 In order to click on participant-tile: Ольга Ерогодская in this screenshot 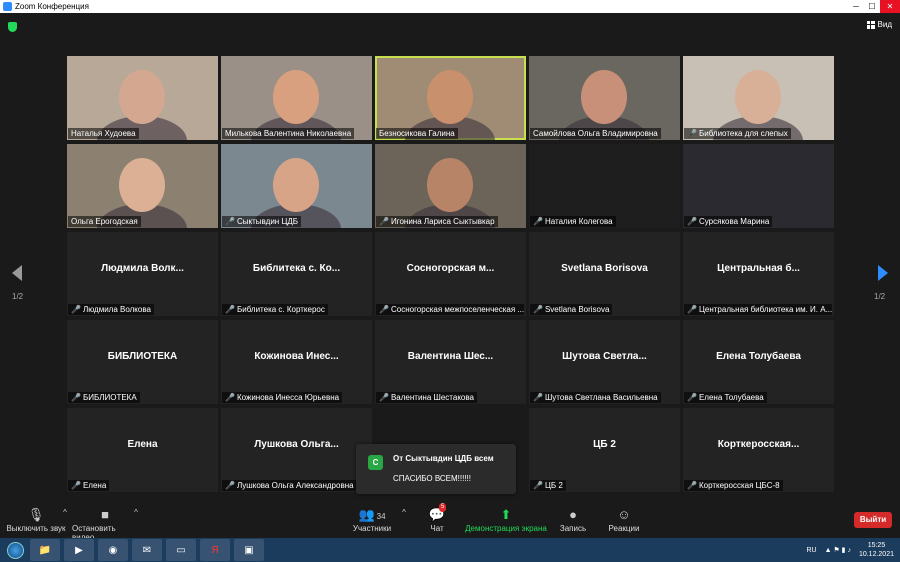, I will do `click(142, 186)`.